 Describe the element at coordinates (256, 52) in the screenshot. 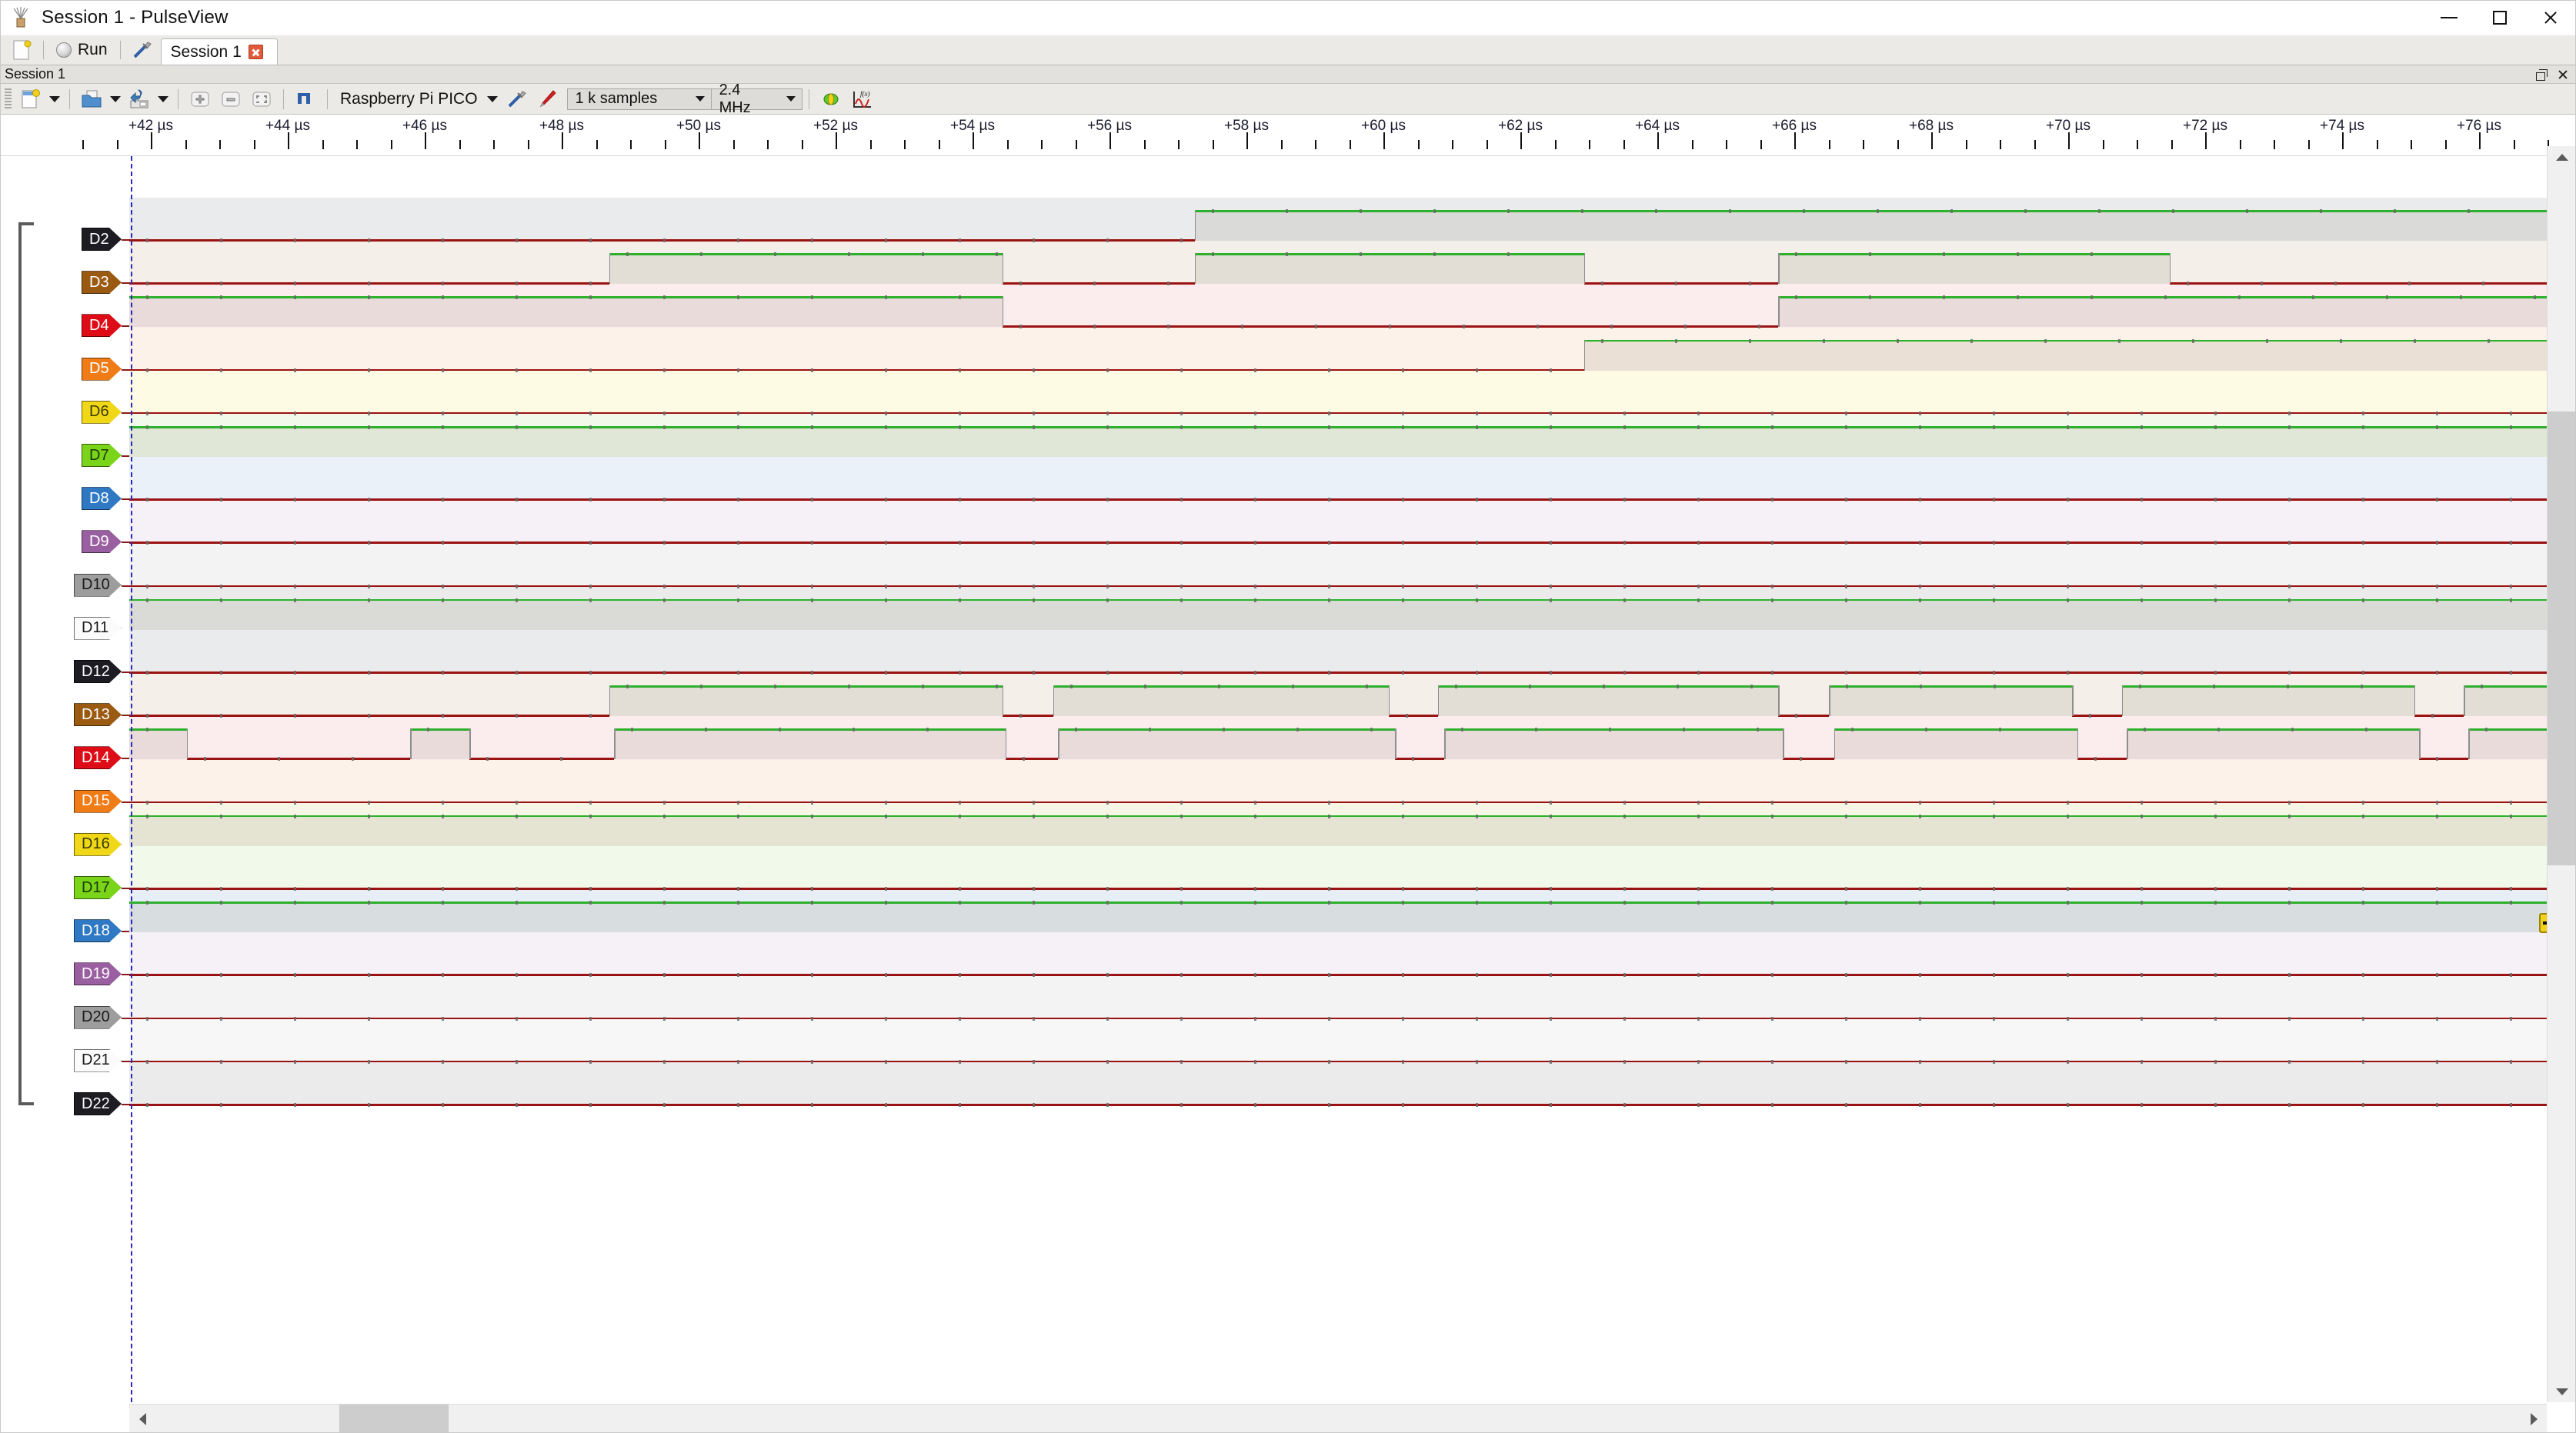

I see `tab-close-icon` at that location.